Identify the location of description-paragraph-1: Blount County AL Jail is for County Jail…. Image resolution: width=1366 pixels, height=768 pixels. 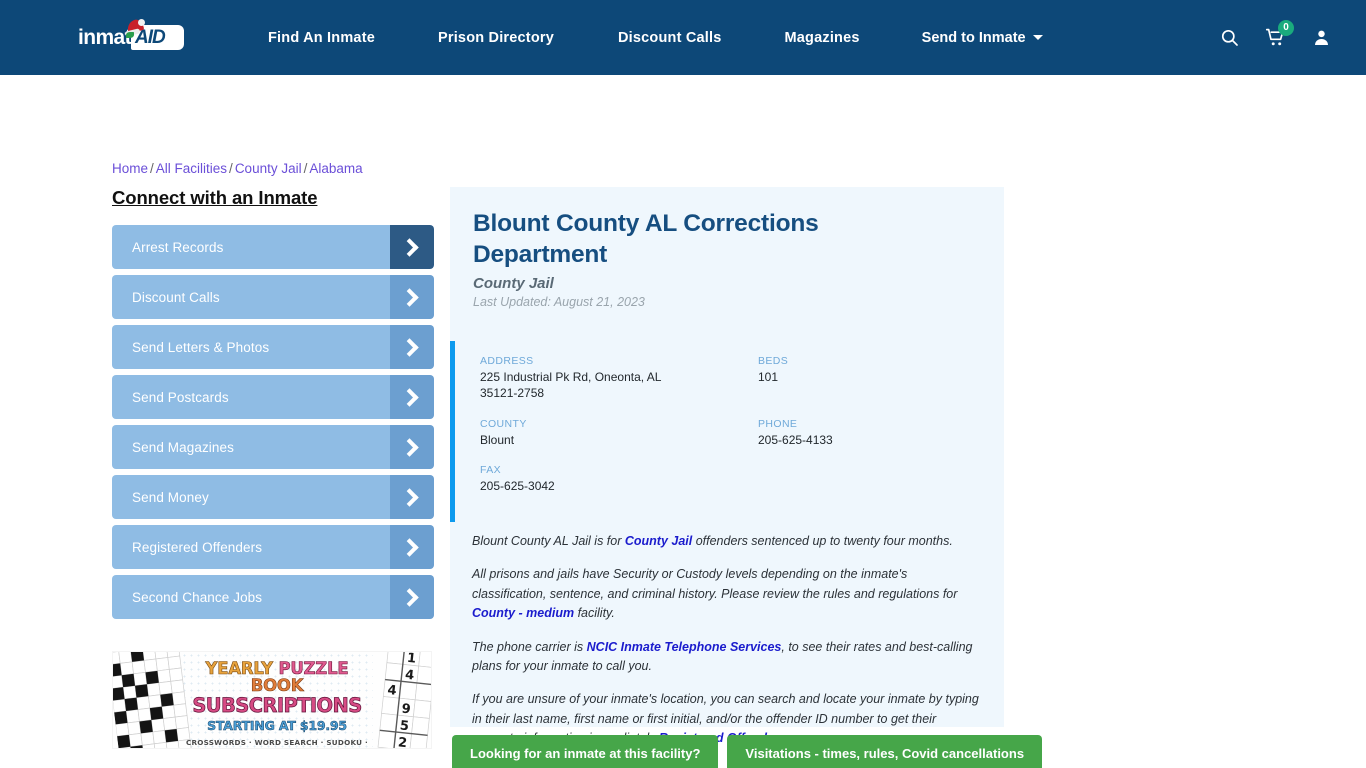
(712, 541).